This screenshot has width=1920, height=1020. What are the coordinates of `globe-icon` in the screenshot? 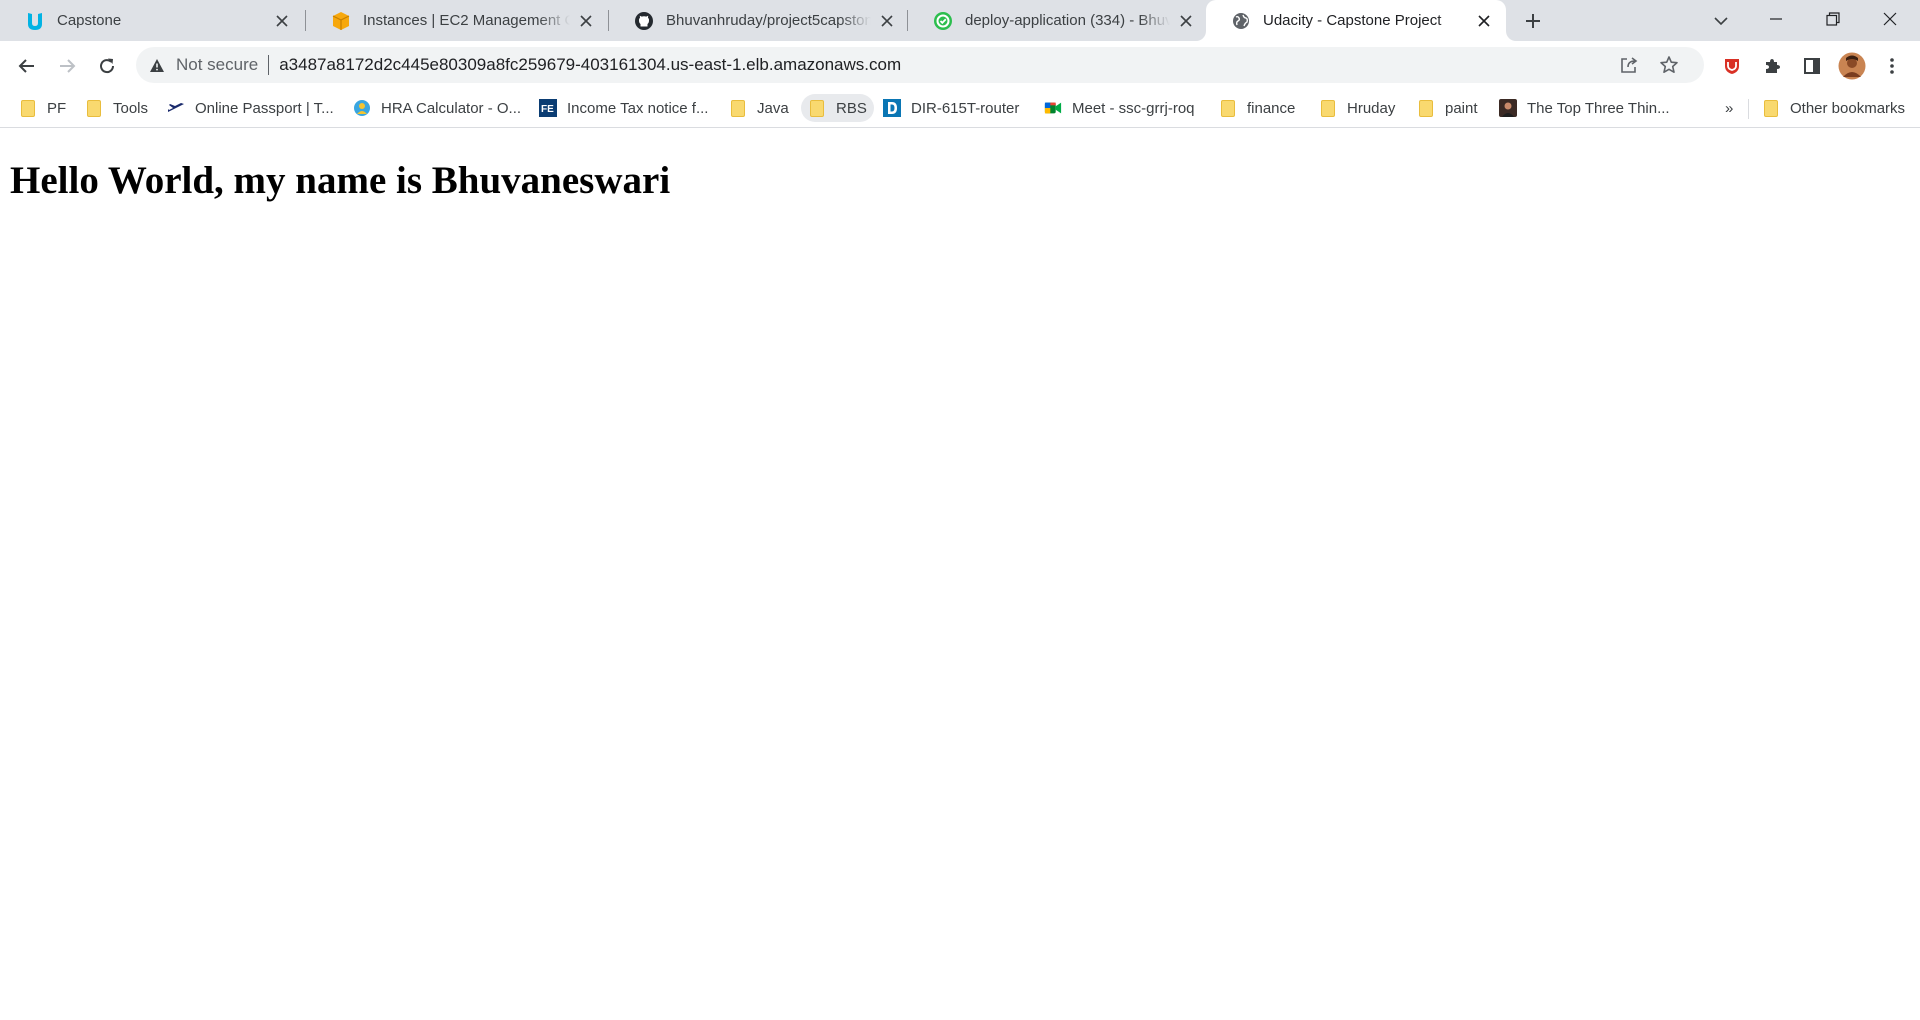 It's located at (1241, 21).